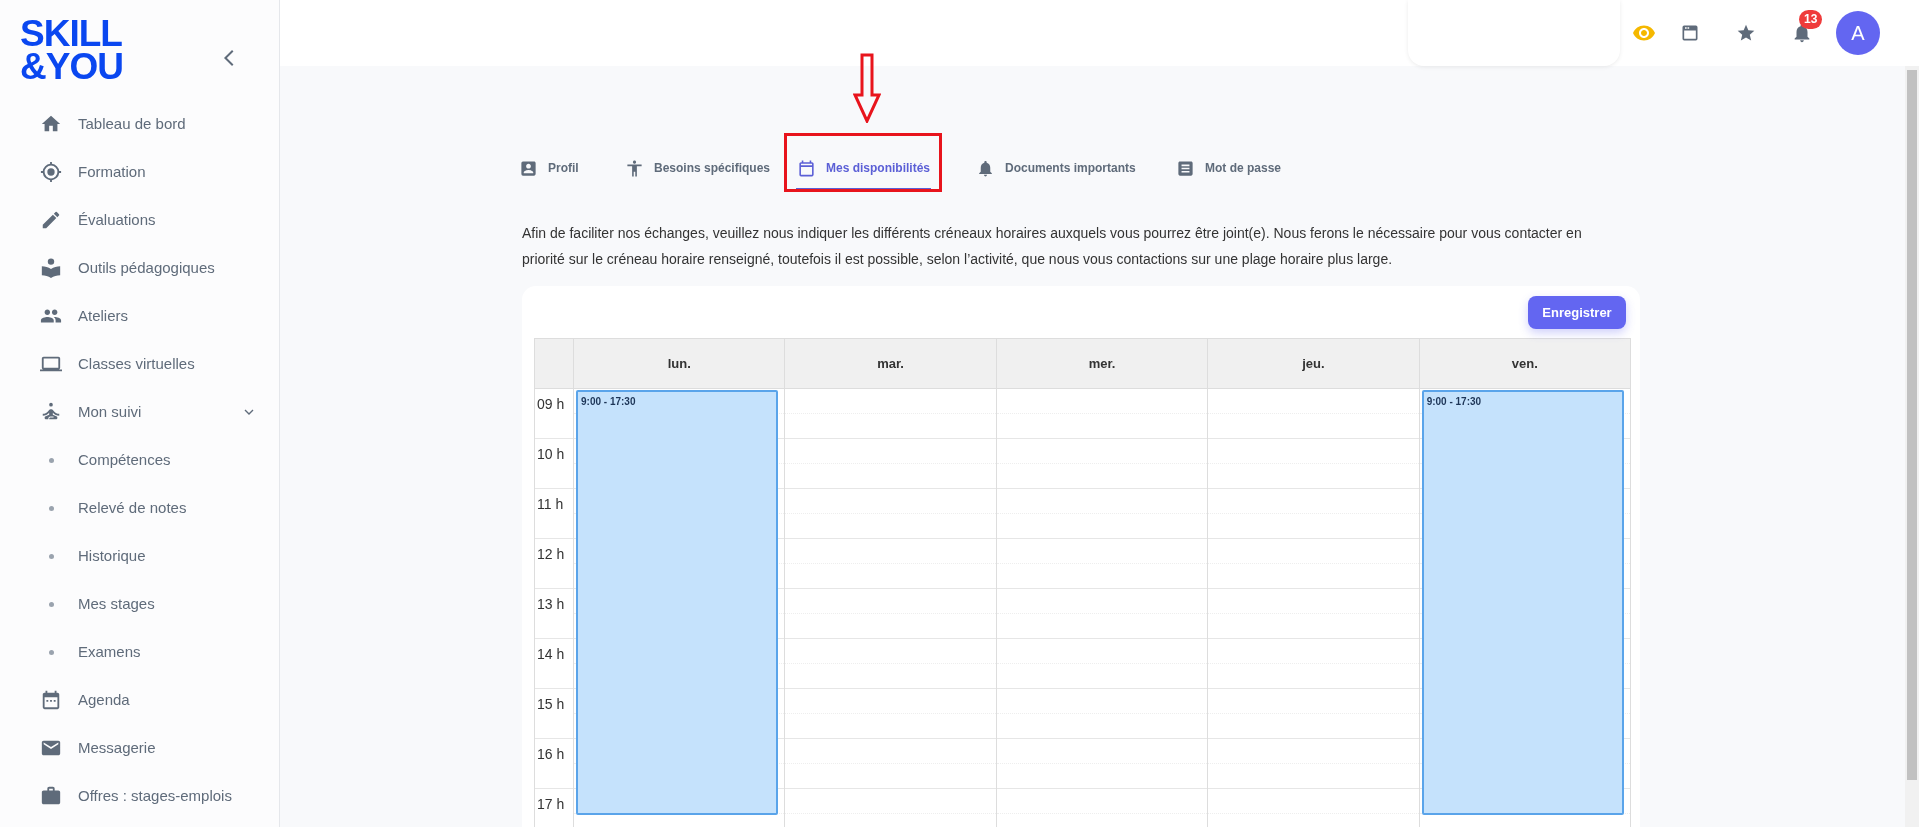 This screenshot has width=1919, height=827. What do you see at coordinates (139, 124) in the screenshot?
I see `sidebar-item: Tableau de bord` at bounding box center [139, 124].